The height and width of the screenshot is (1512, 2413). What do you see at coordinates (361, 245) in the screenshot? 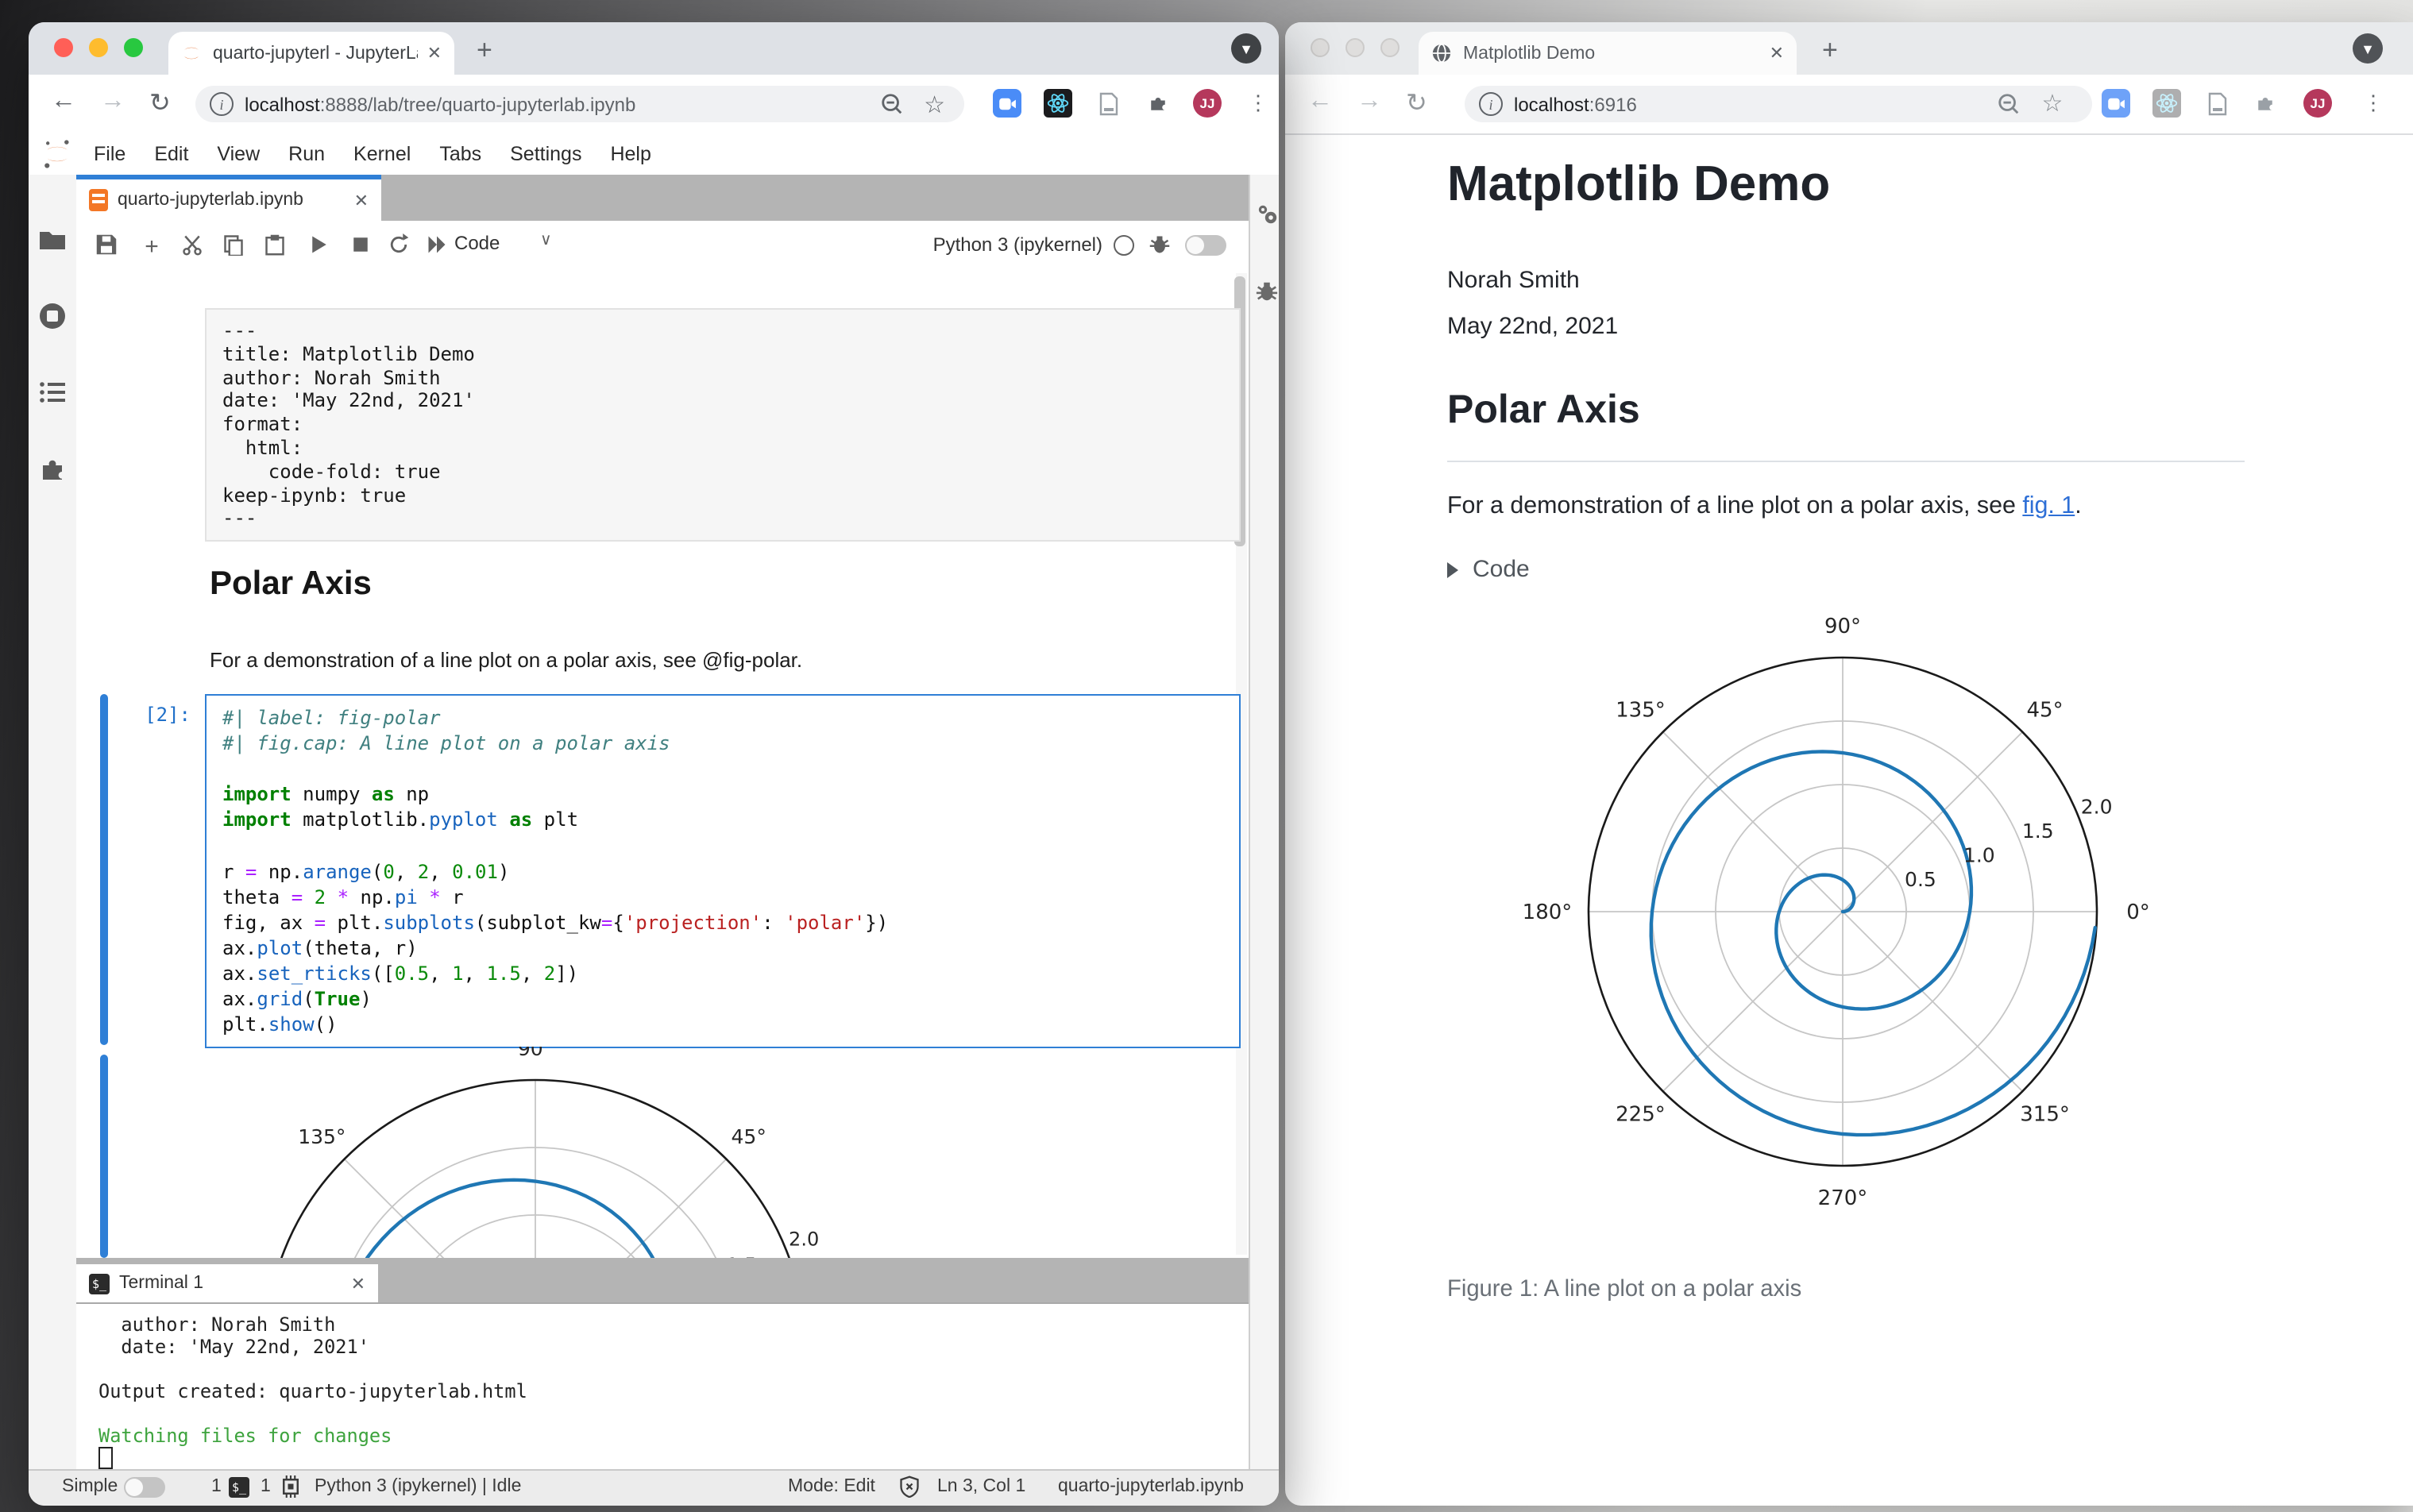
I see `interrupt-kernel-button` at bounding box center [361, 245].